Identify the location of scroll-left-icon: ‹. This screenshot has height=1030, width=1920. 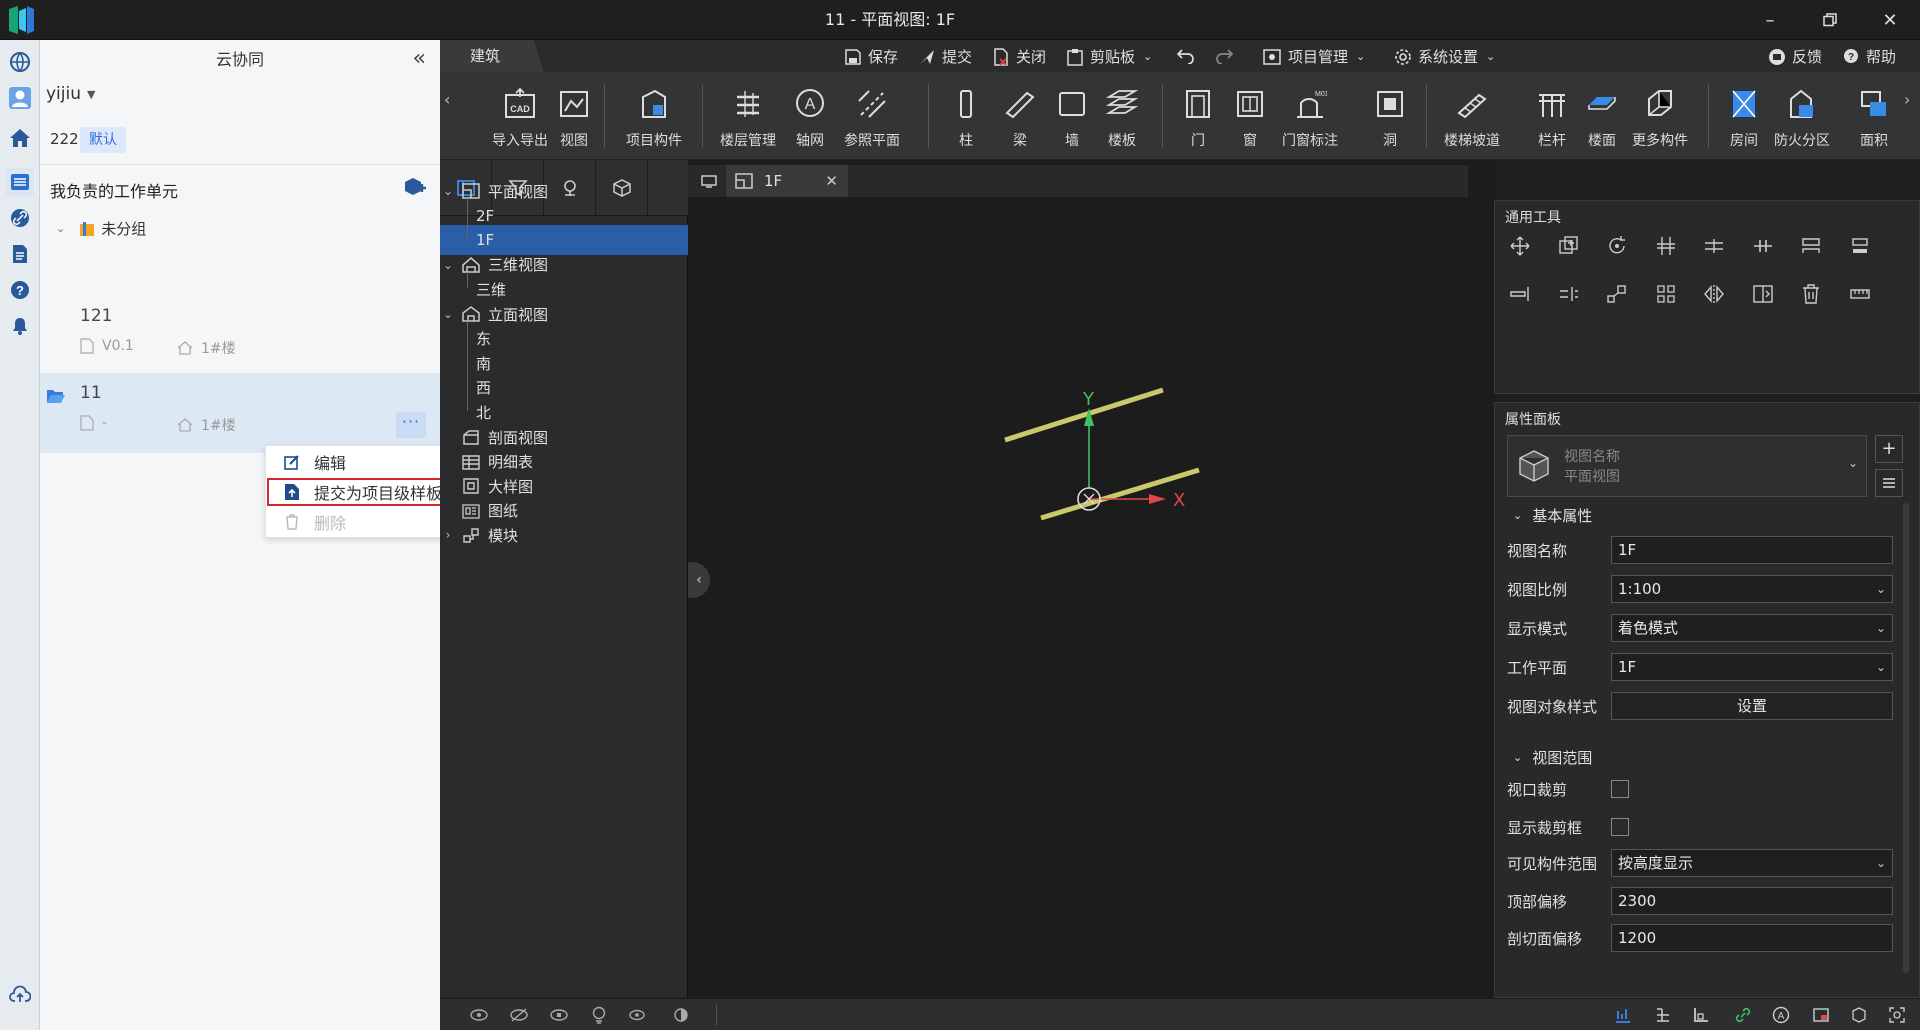
(447, 99).